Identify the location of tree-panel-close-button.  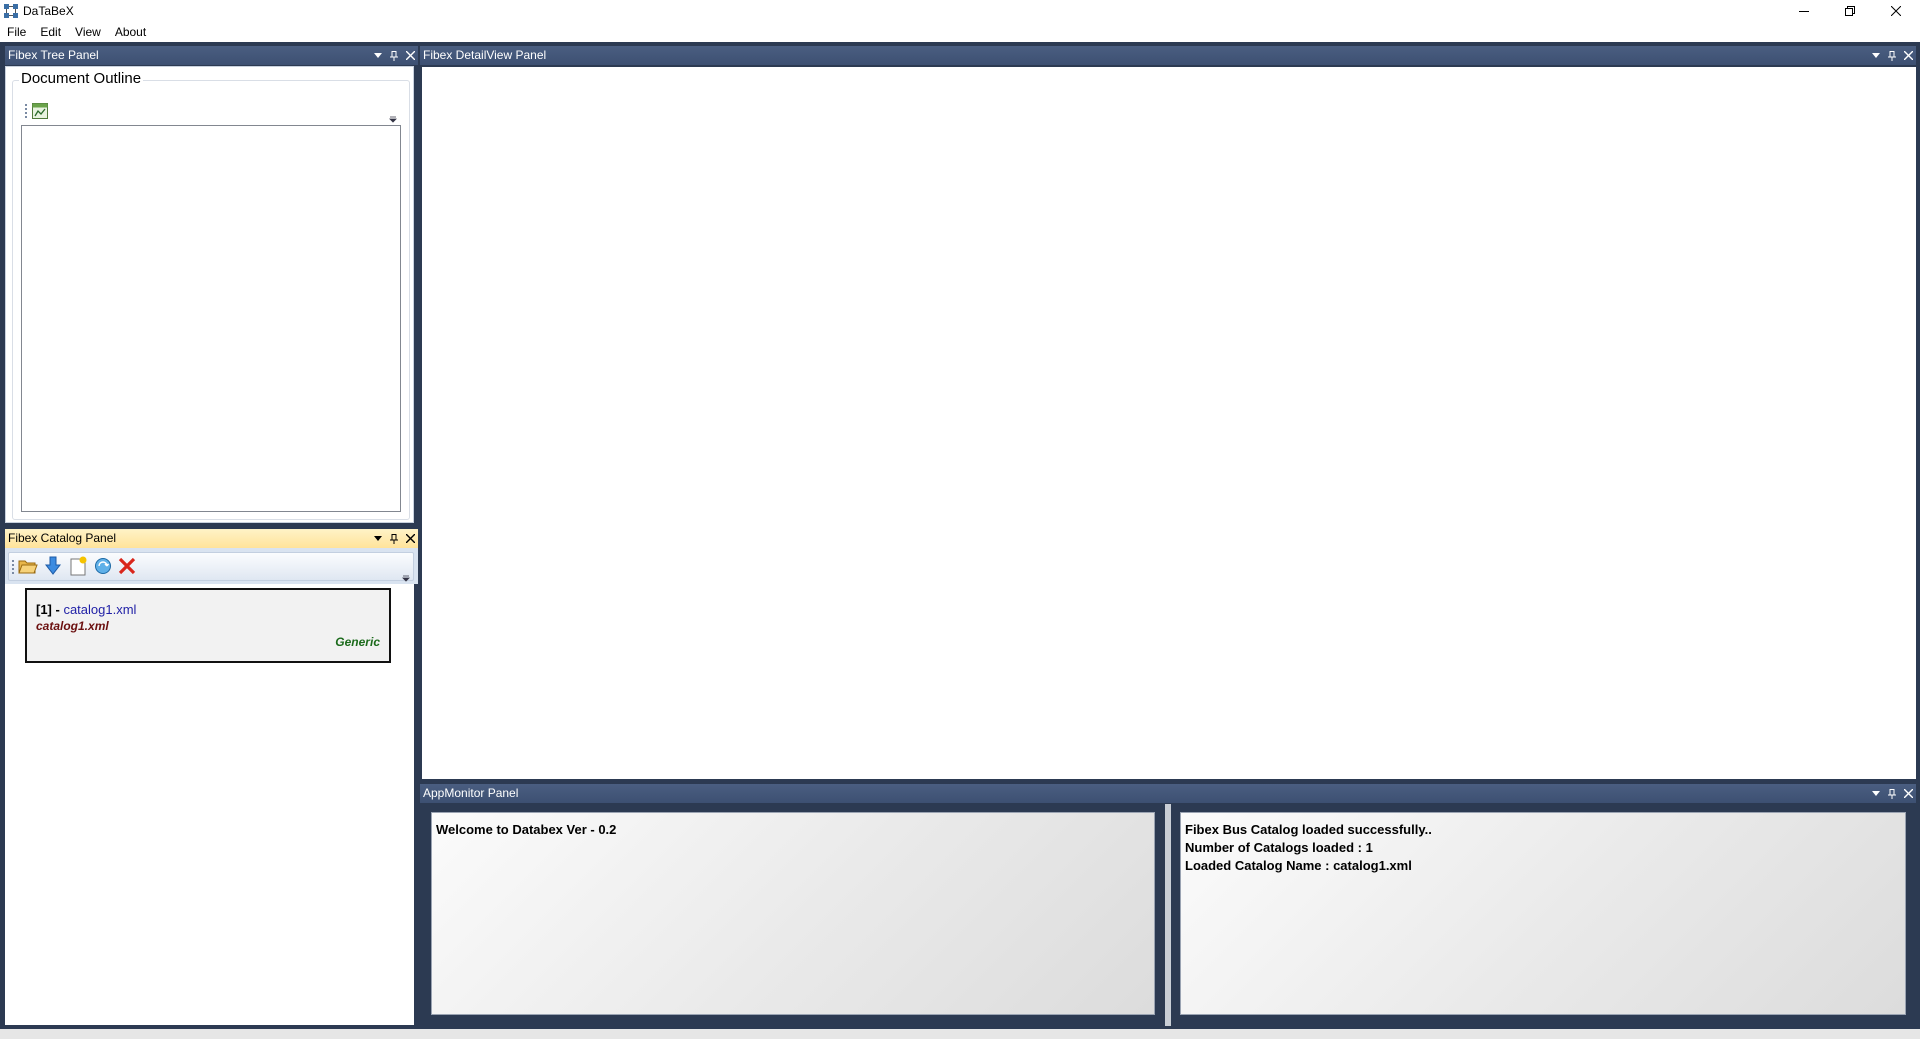
(410, 56).